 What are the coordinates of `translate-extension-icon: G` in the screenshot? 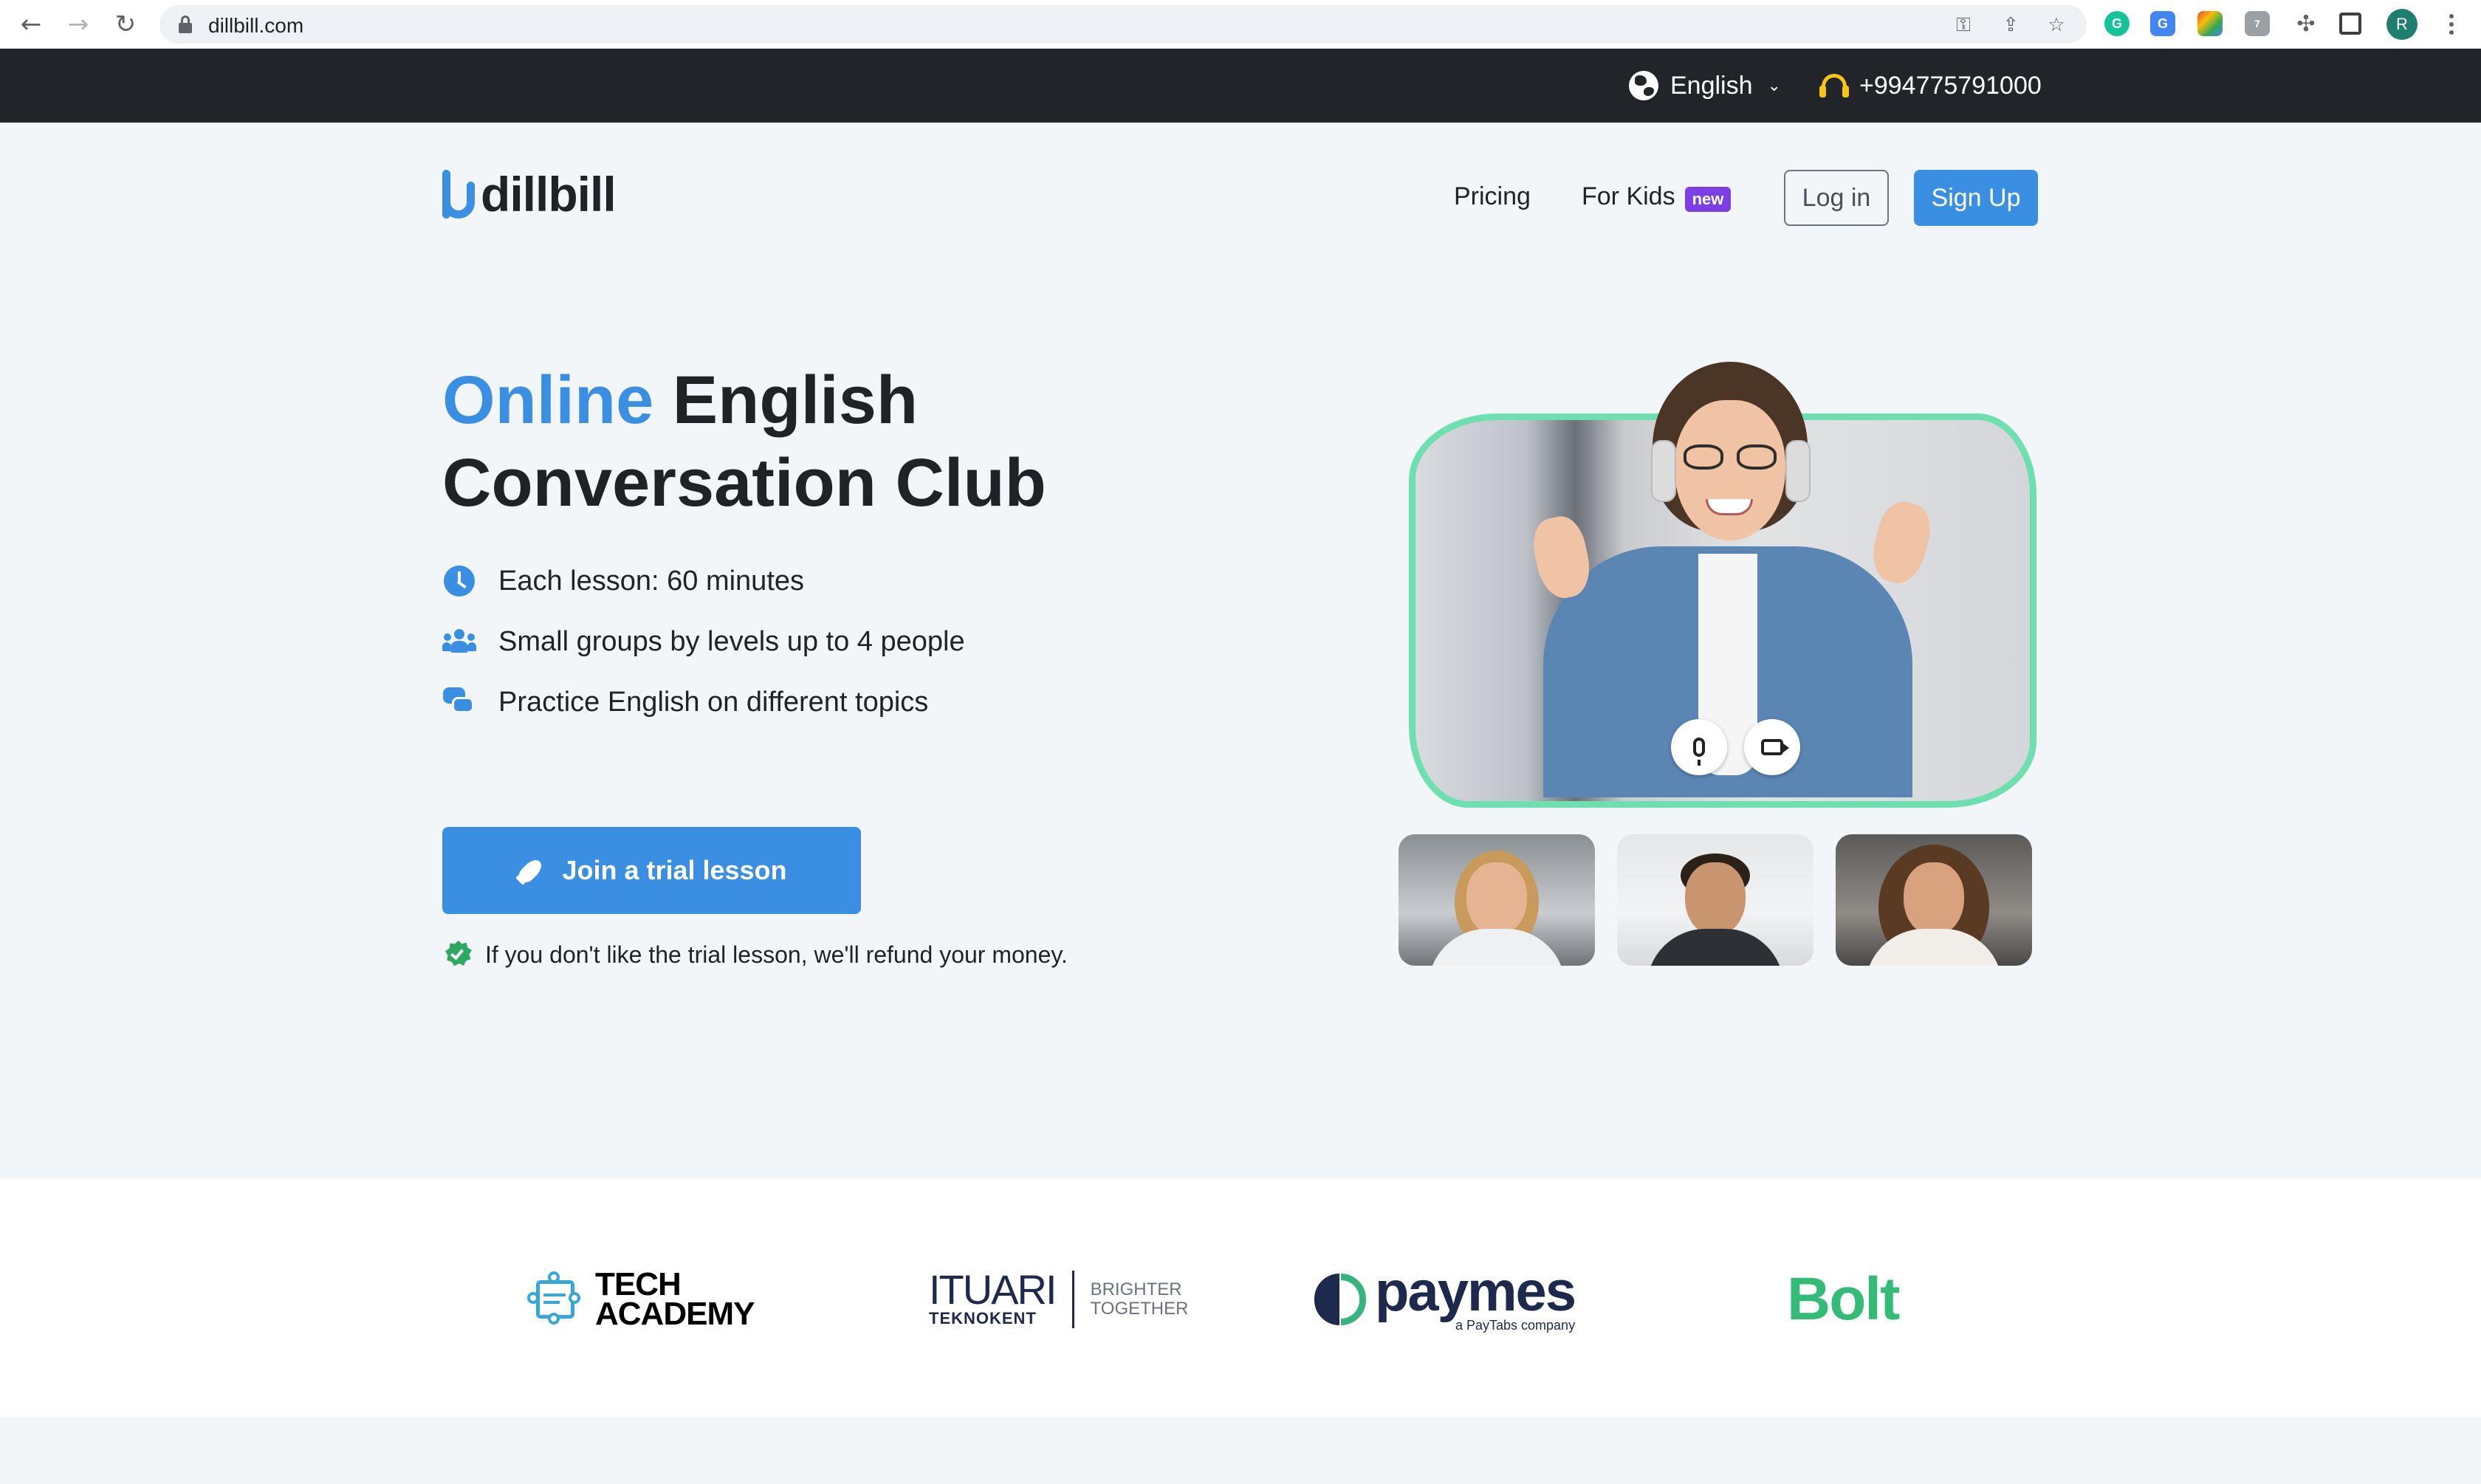 It's located at (2162, 23).